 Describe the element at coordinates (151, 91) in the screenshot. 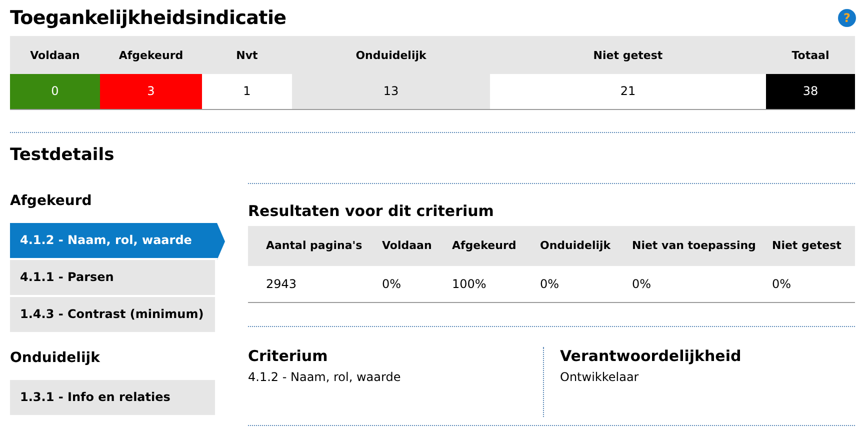

I see `count-cell: 3` at that location.